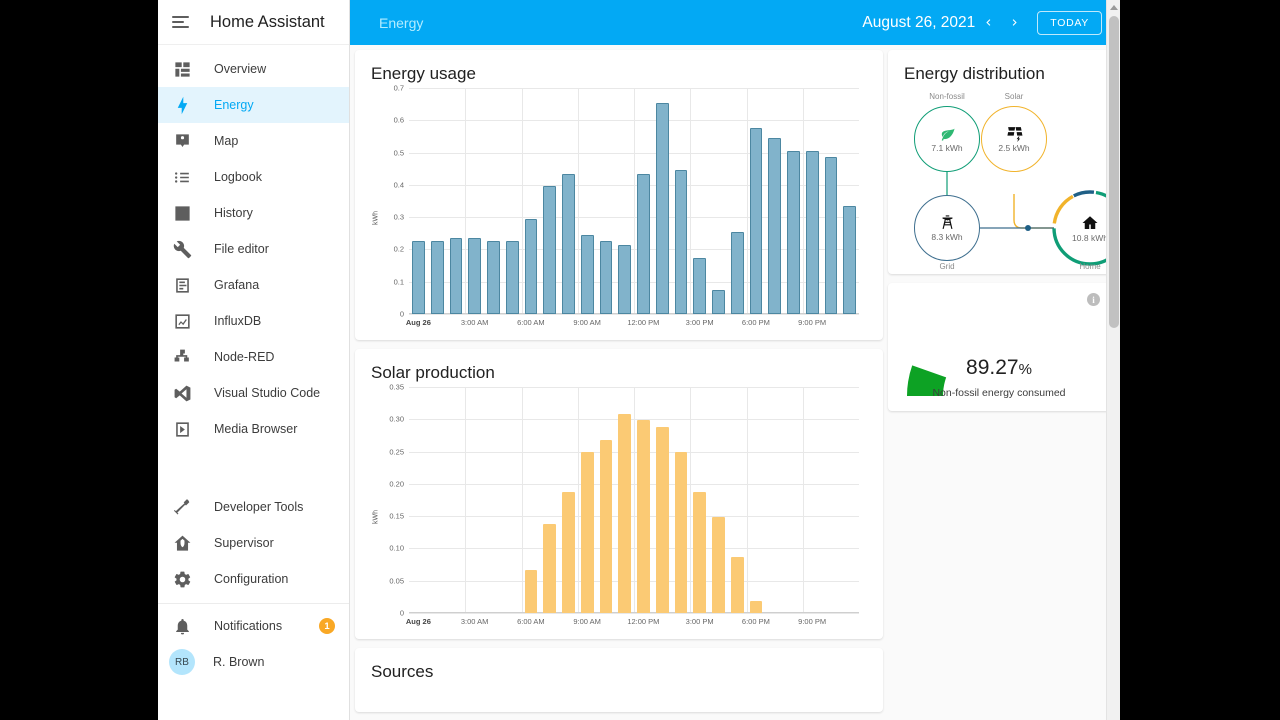 The image size is (1280, 720). Describe the element at coordinates (182, 662) in the screenshot. I see `avatar: RB` at that location.